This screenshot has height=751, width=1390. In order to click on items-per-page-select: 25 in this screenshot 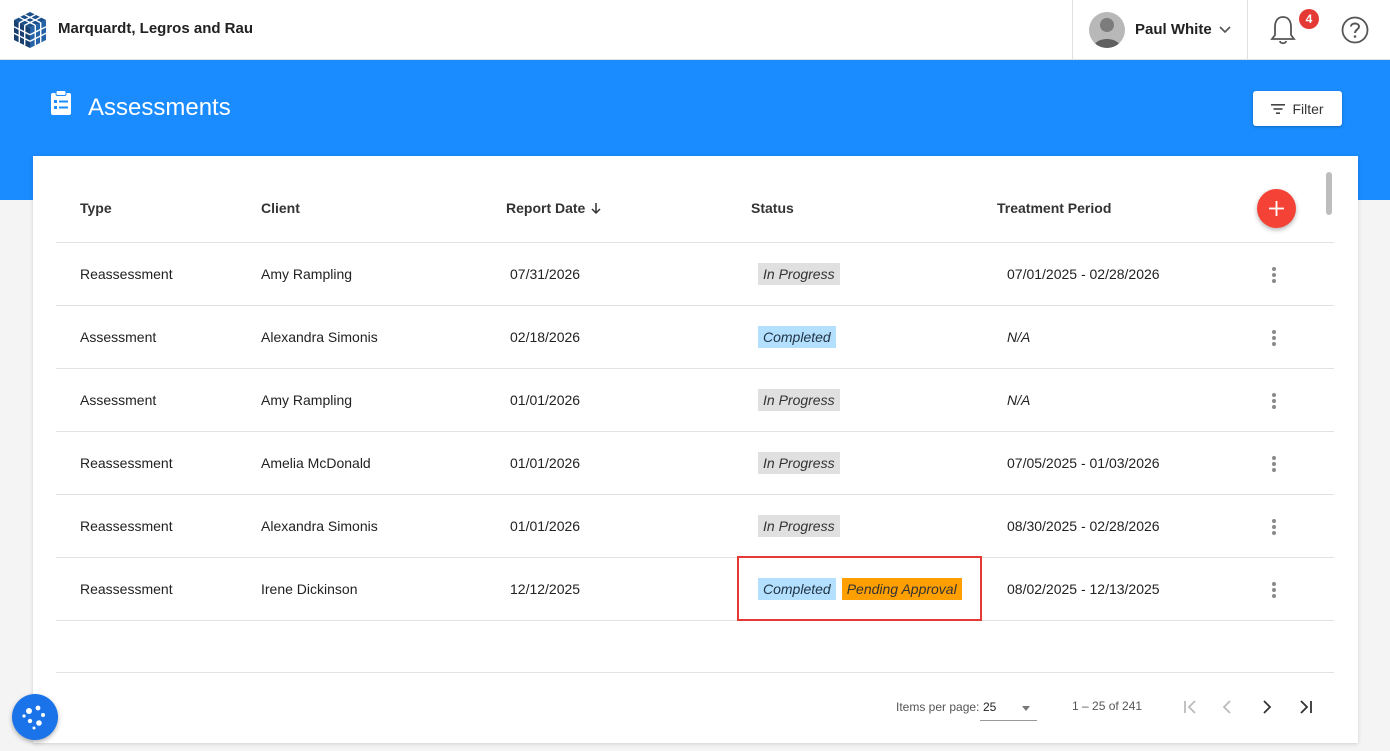, I will do `click(989, 707)`.